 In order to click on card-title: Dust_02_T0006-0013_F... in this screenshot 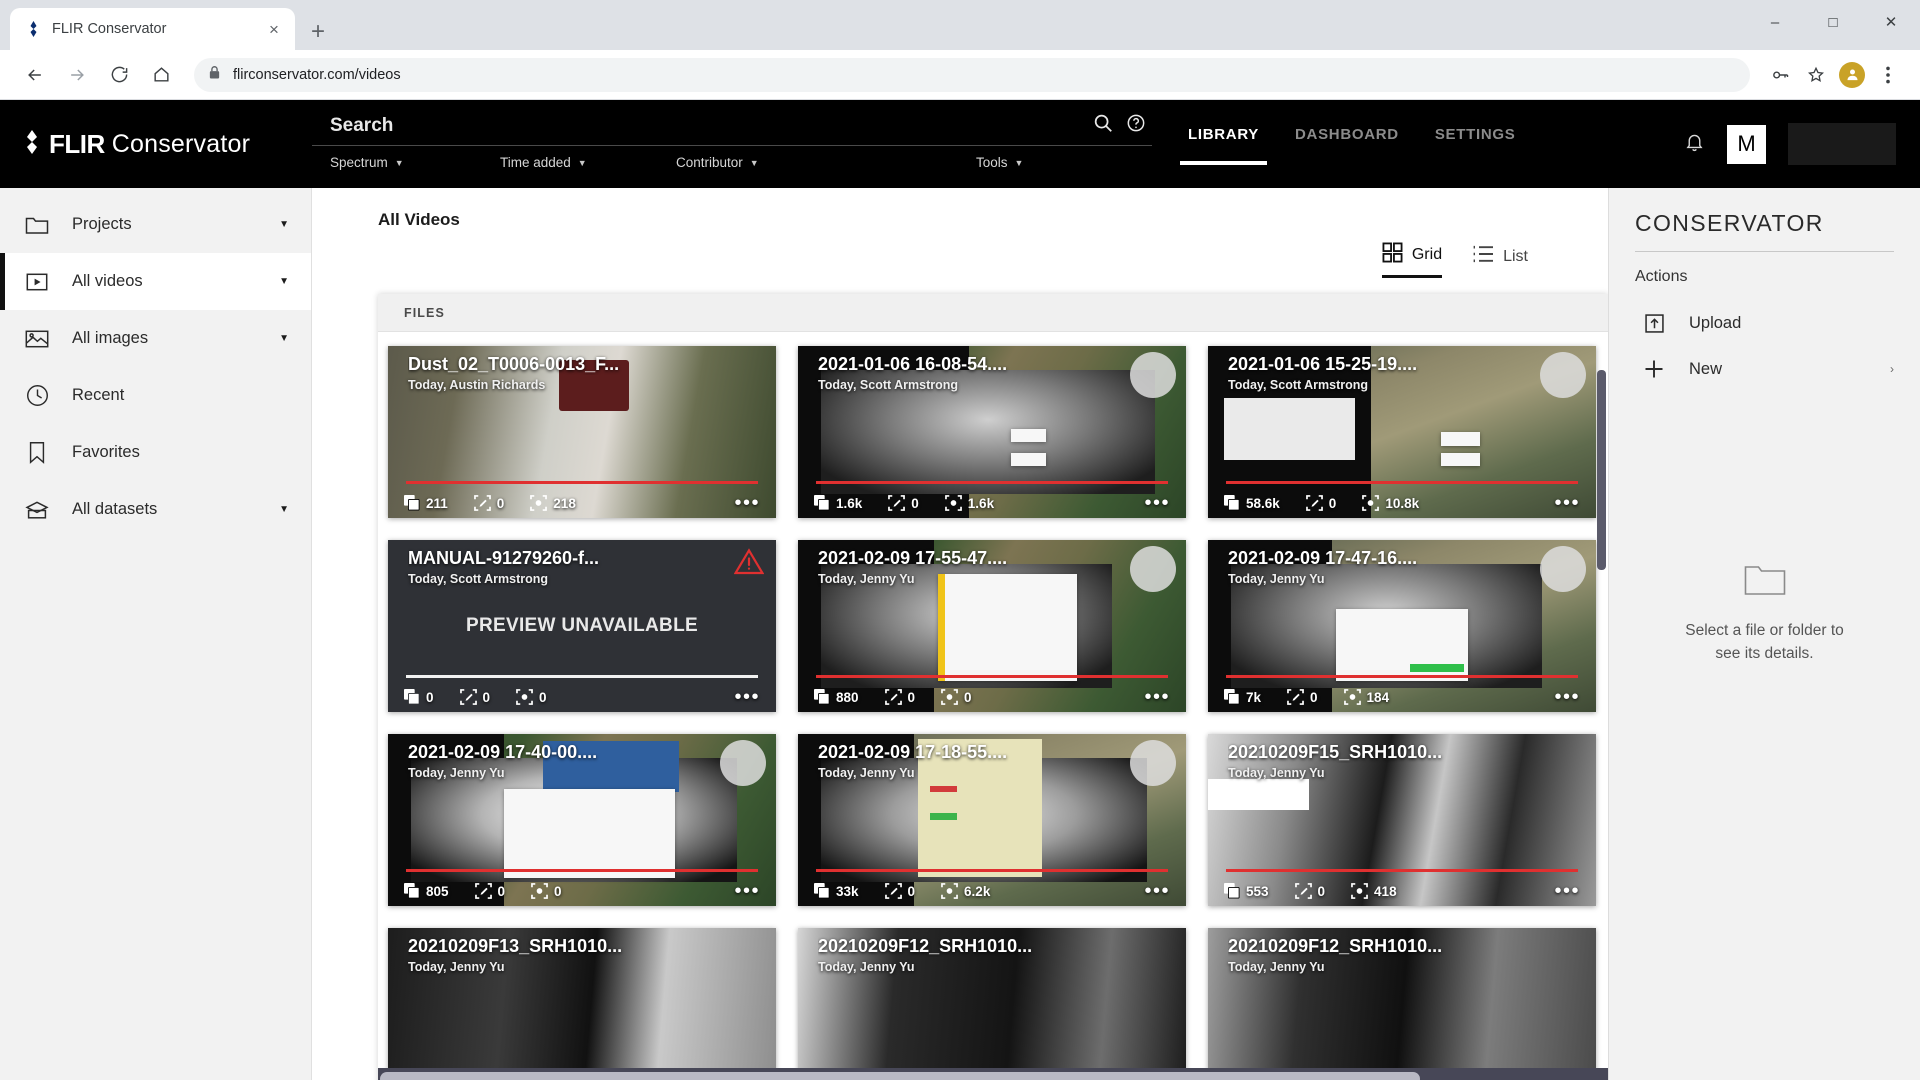, I will do `click(514, 364)`.